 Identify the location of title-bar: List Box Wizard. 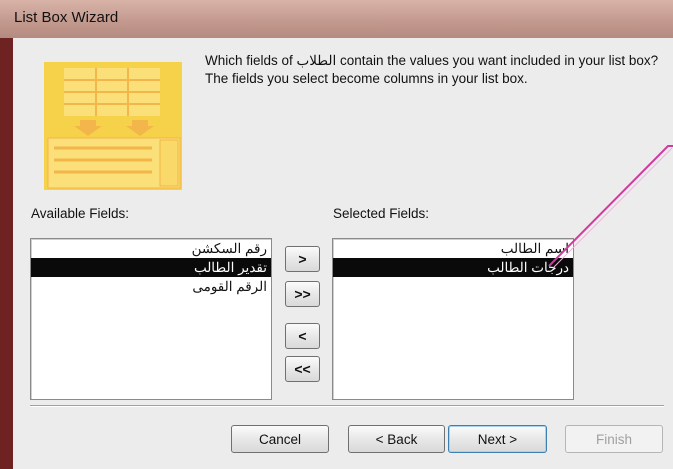
(336, 19).